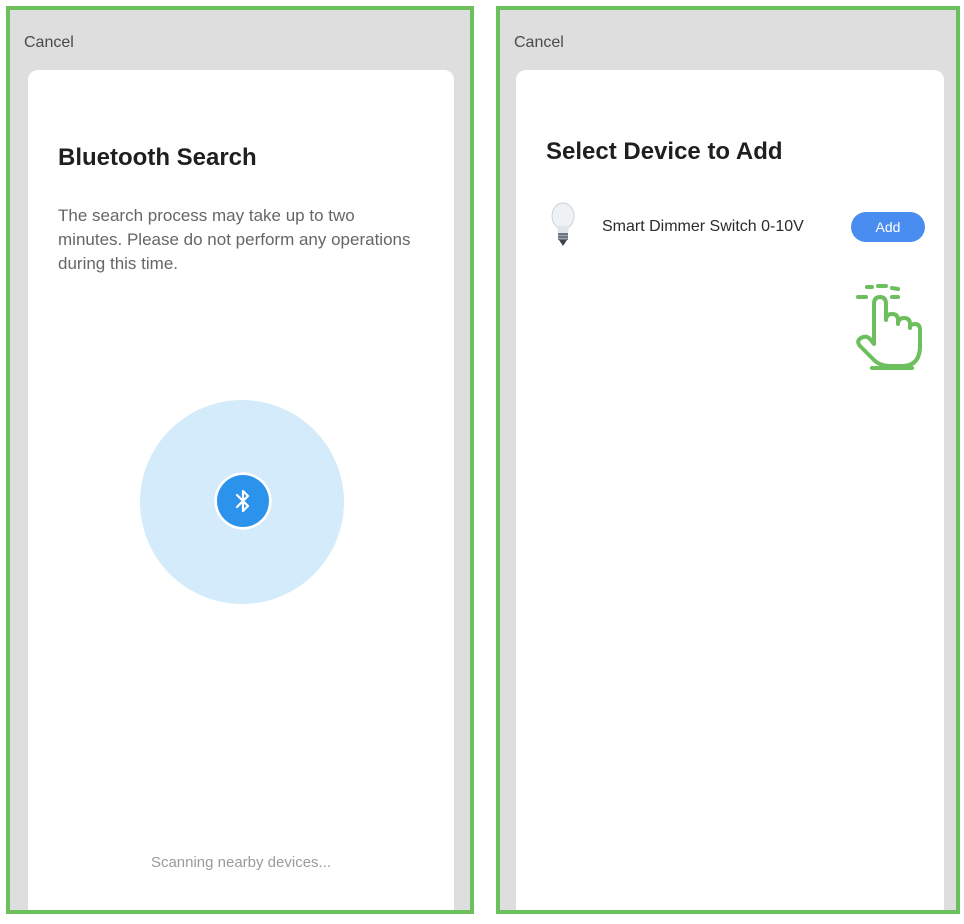 The image size is (964, 924). I want to click on device-list-item: Smart Dimmer Switch 0-10V Add, so click(737, 226).